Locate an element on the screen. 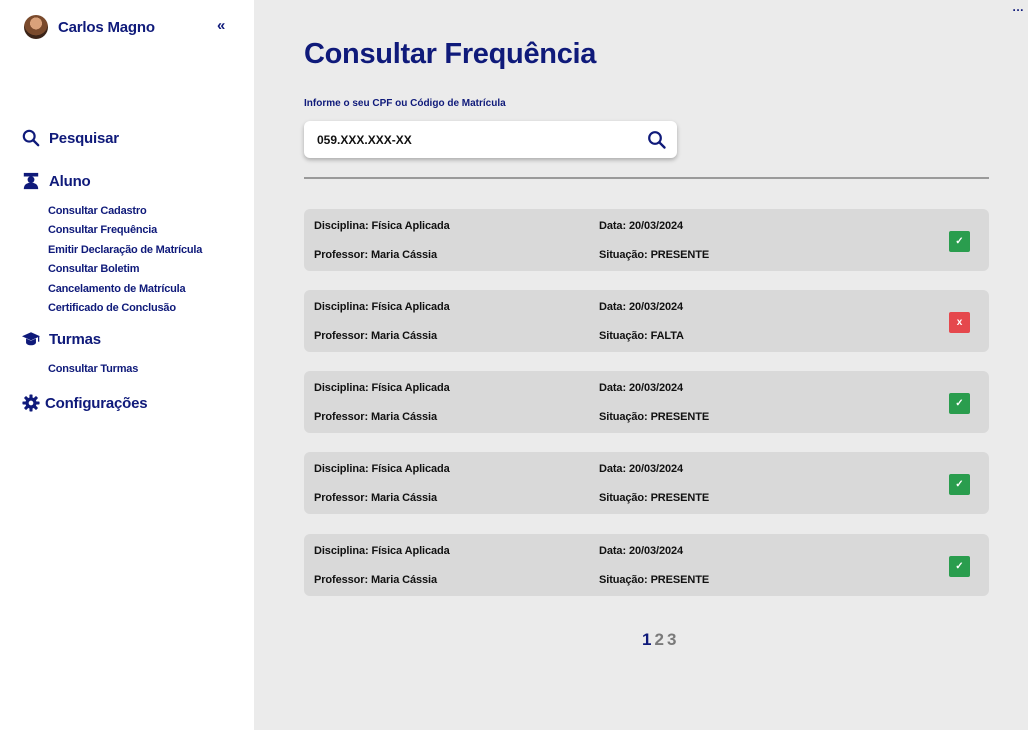 The width and height of the screenshot is (1028, 730). submenu-cancelamento-matricula: Cancelamento de Matrícula is located at coordinates (125, 289).